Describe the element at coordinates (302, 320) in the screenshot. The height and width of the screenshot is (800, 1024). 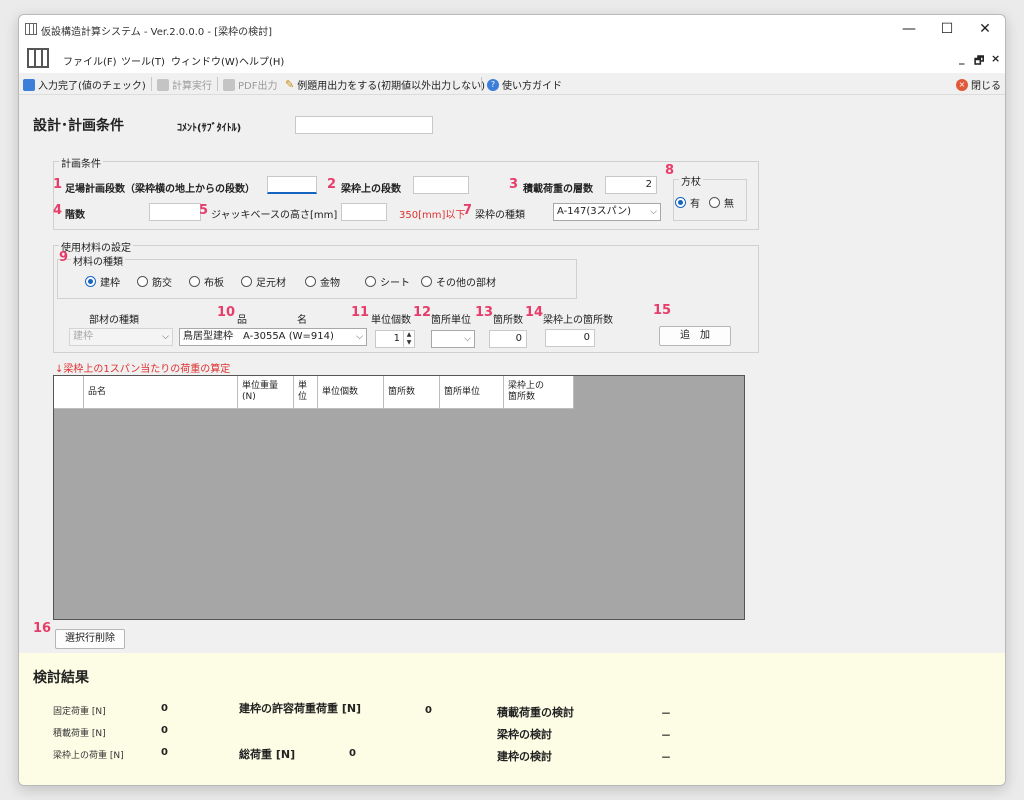
I see `name-label-2: 名` at that location.